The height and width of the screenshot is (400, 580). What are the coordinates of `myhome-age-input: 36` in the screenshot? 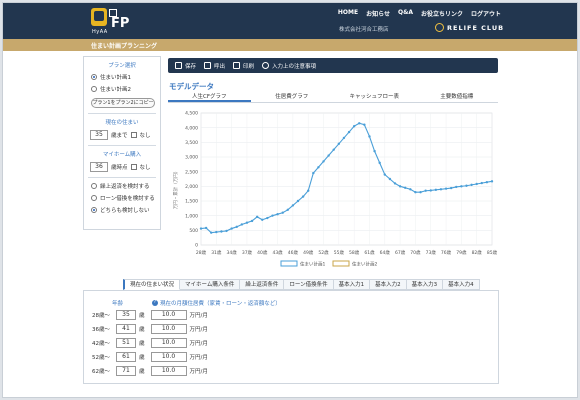 It's located at (99, 167).